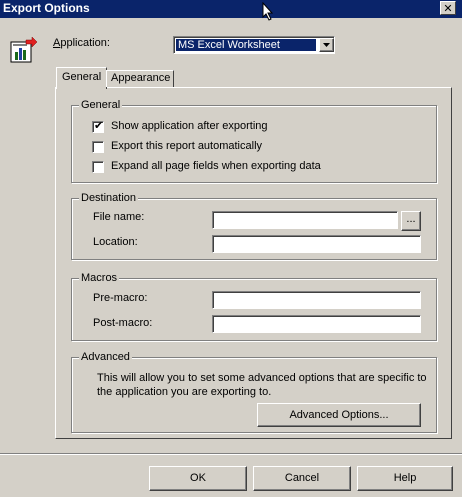 The height and width of the screenshot is (497, 462). What do you see at coordinates (189, 126) in the screenshot?
I see `show-app-label: Show application after exporting` at bounding box center [189, 126].